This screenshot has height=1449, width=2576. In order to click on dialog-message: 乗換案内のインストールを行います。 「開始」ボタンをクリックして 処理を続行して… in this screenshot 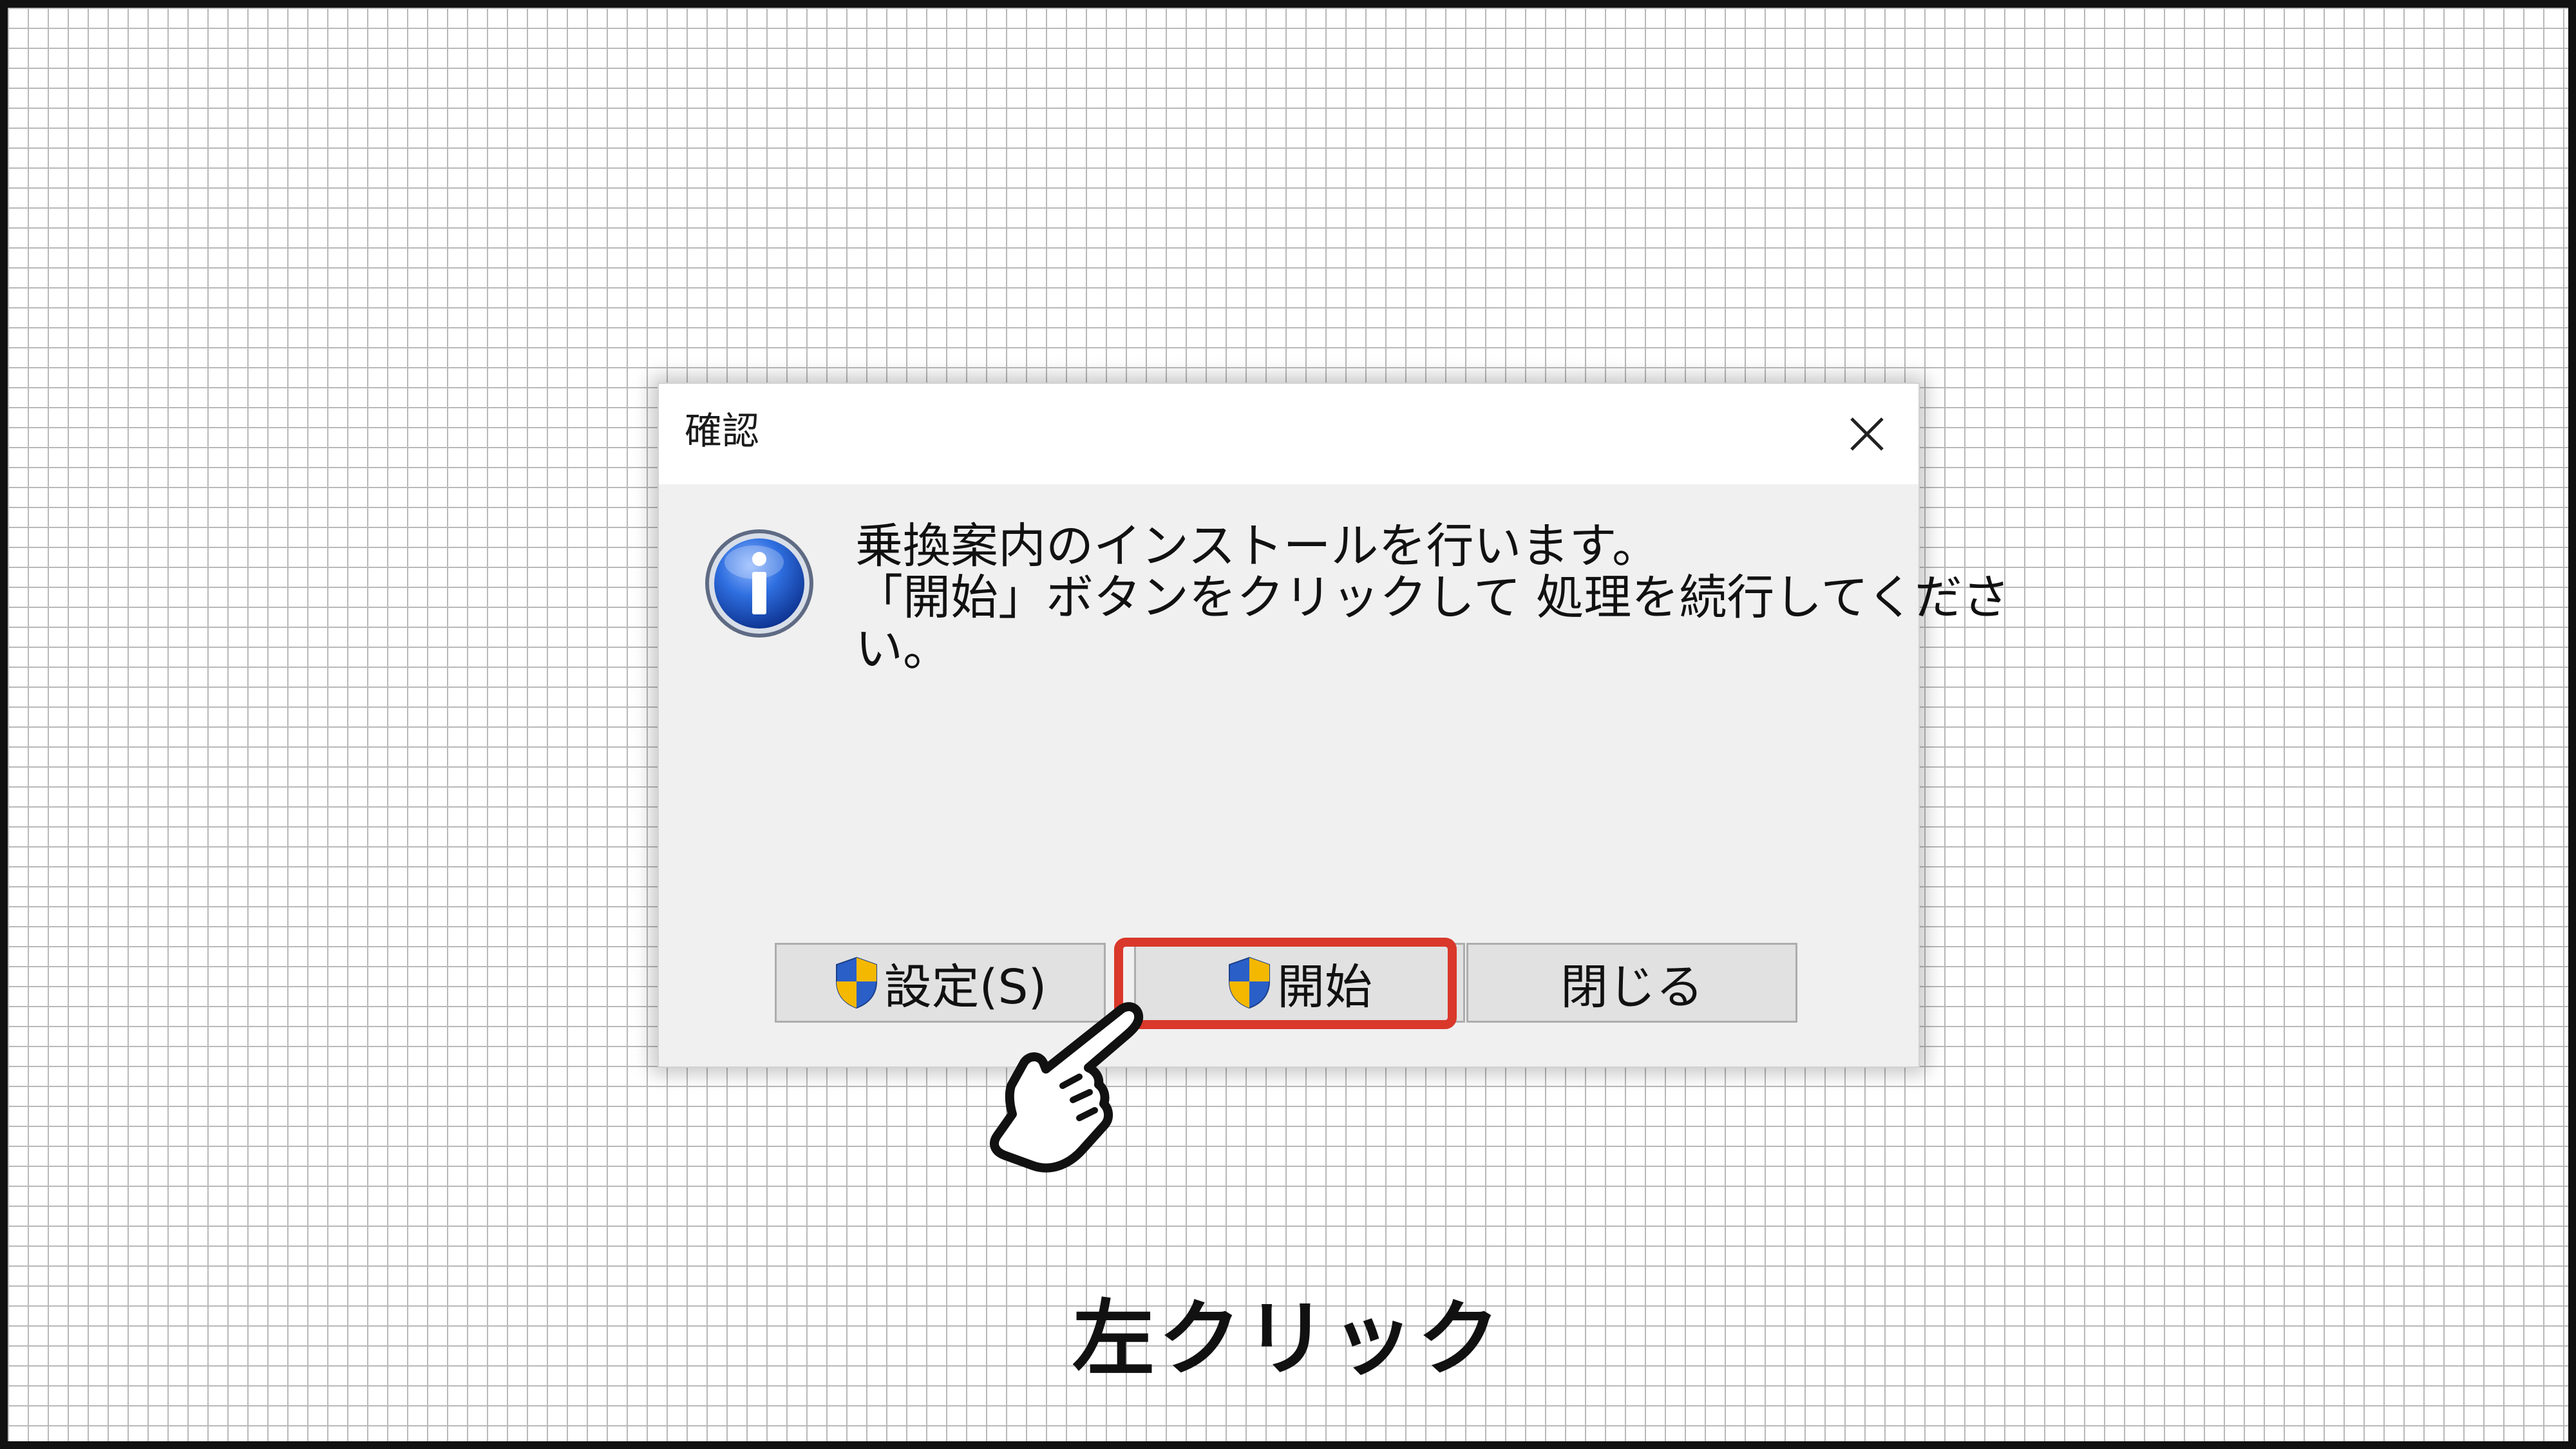, I will do `click(1432, 597)`.